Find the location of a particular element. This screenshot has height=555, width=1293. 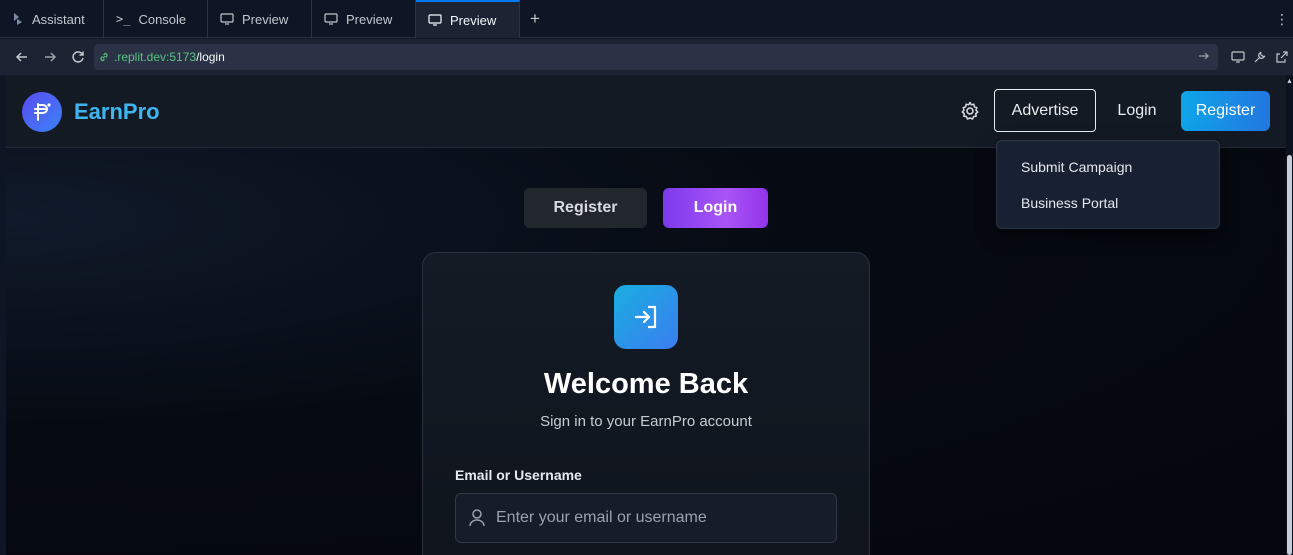

tab-preview-active: Preview is located at coordinates (468, 19).